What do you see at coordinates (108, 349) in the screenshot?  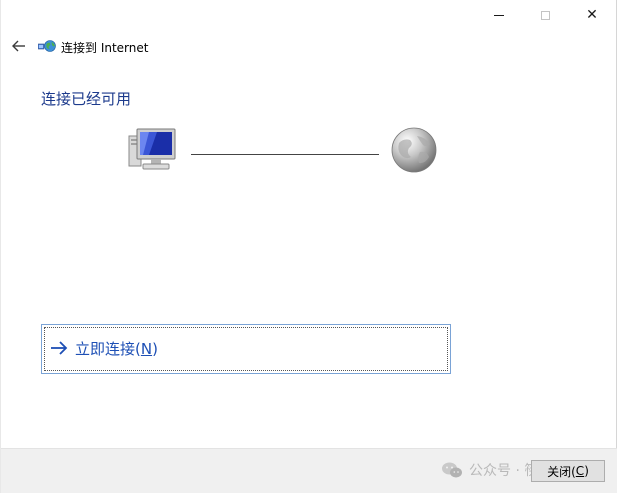 I see `connect-now-text: 立即连接(` at bounding box center [108, 349].